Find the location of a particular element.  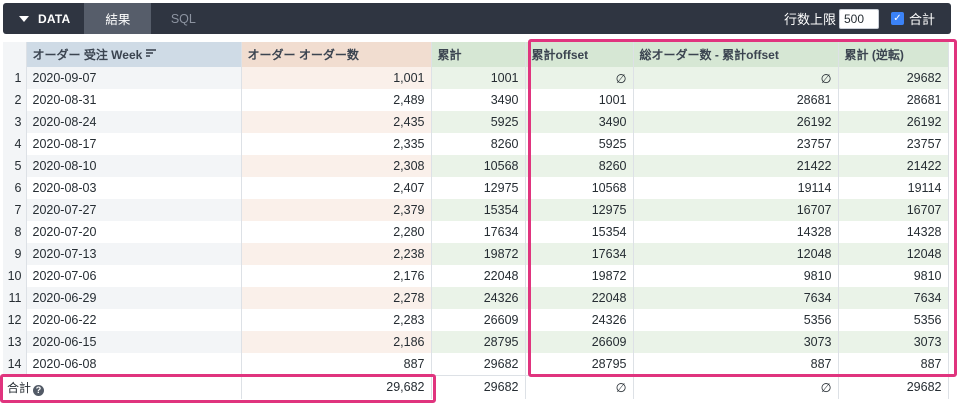

cell-cumulative: 10568 is located at coordinates (478, 166).